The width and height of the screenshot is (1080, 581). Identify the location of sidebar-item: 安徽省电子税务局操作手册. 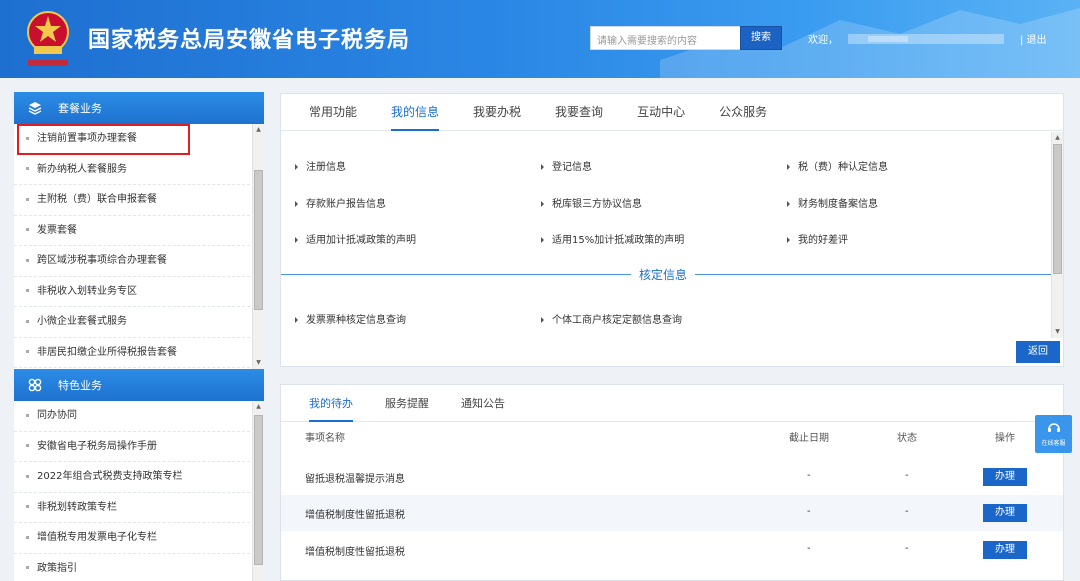
(132, 447).